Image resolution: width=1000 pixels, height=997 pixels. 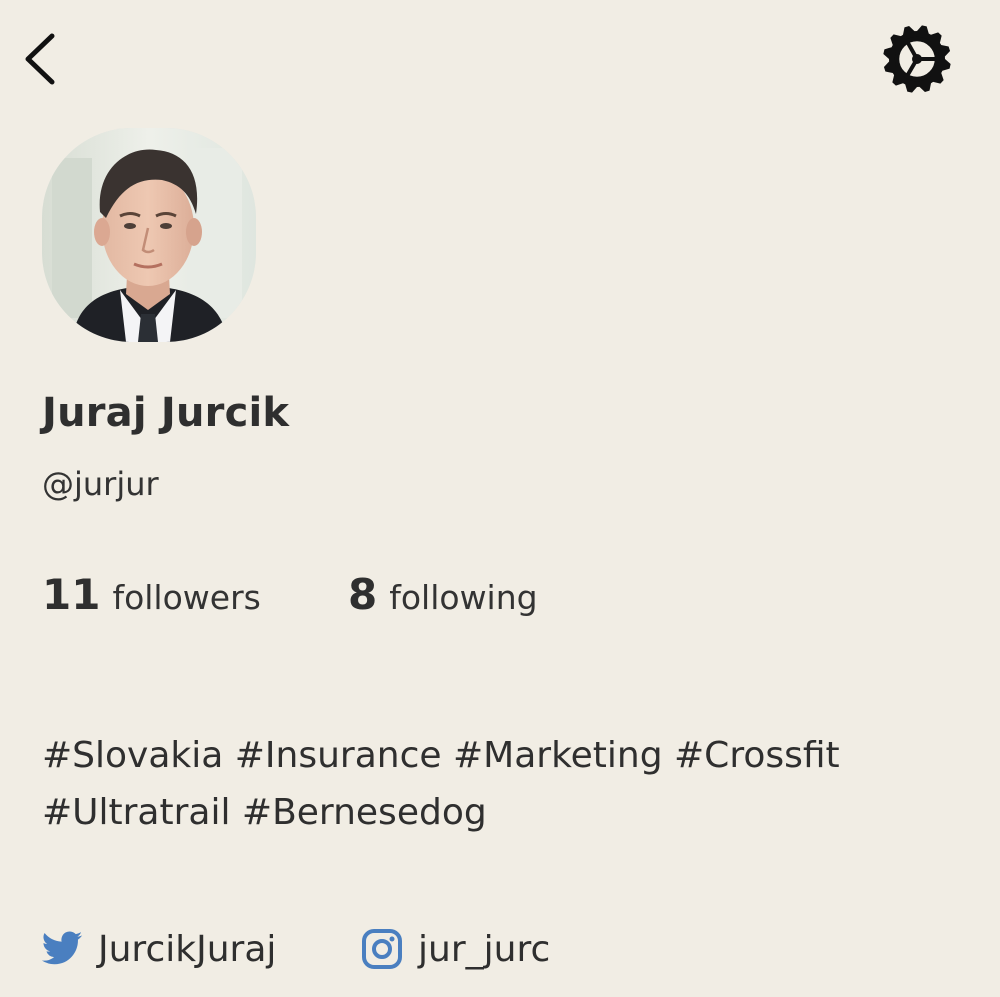 I want to click on followers-count: 11, so click(x=71, y=594).